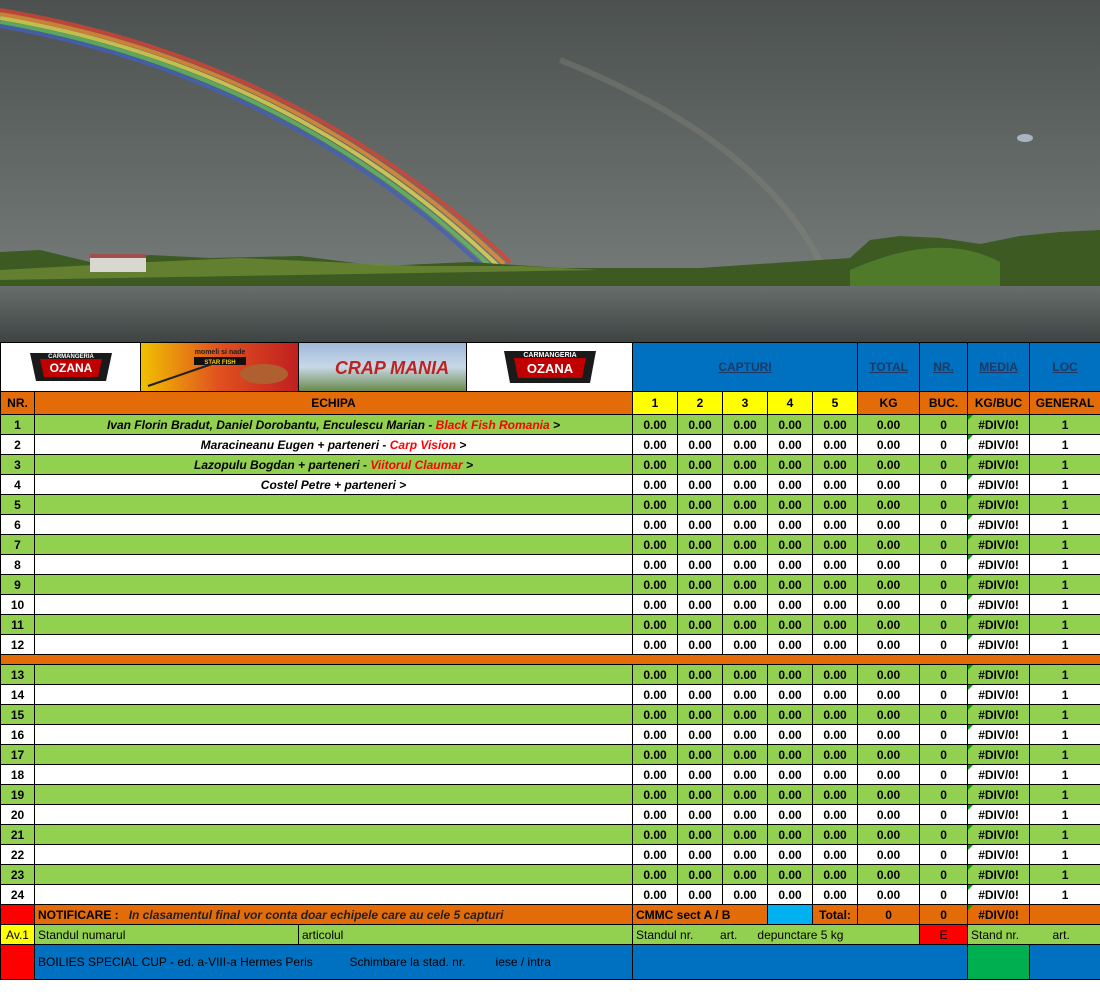 The height and width of the screenshot is (998, 1100). Describe the element at coordinates (1064, 367) in the screenshot. I see `header-loc: LOC` at that location.